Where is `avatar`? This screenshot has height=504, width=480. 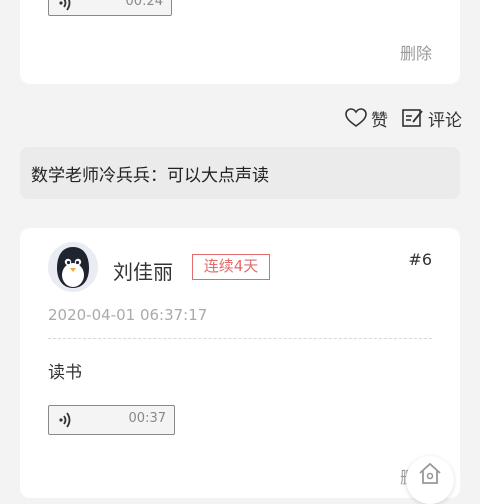 avatar is located at coordinates (73, 267).